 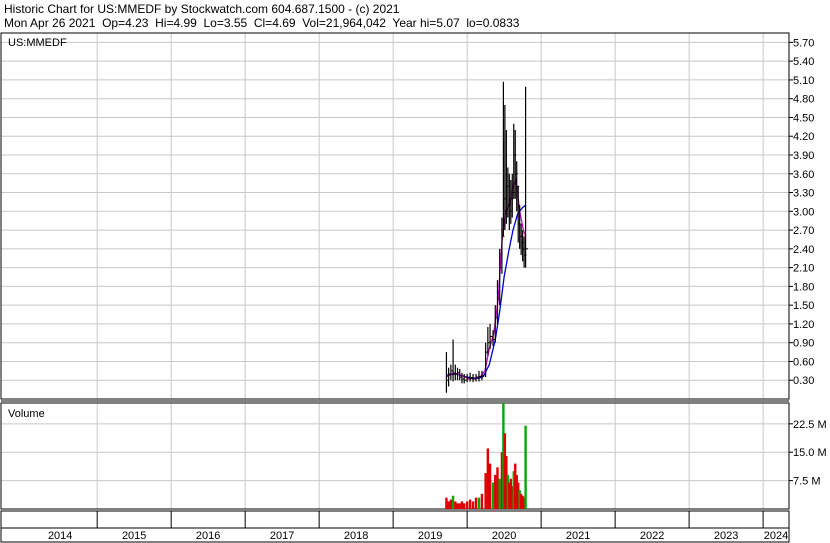 What do you see at coordinates (803, 137) in the screenshot?
I see `price-tick-label: 4.20` at bounding box center [803, 137].